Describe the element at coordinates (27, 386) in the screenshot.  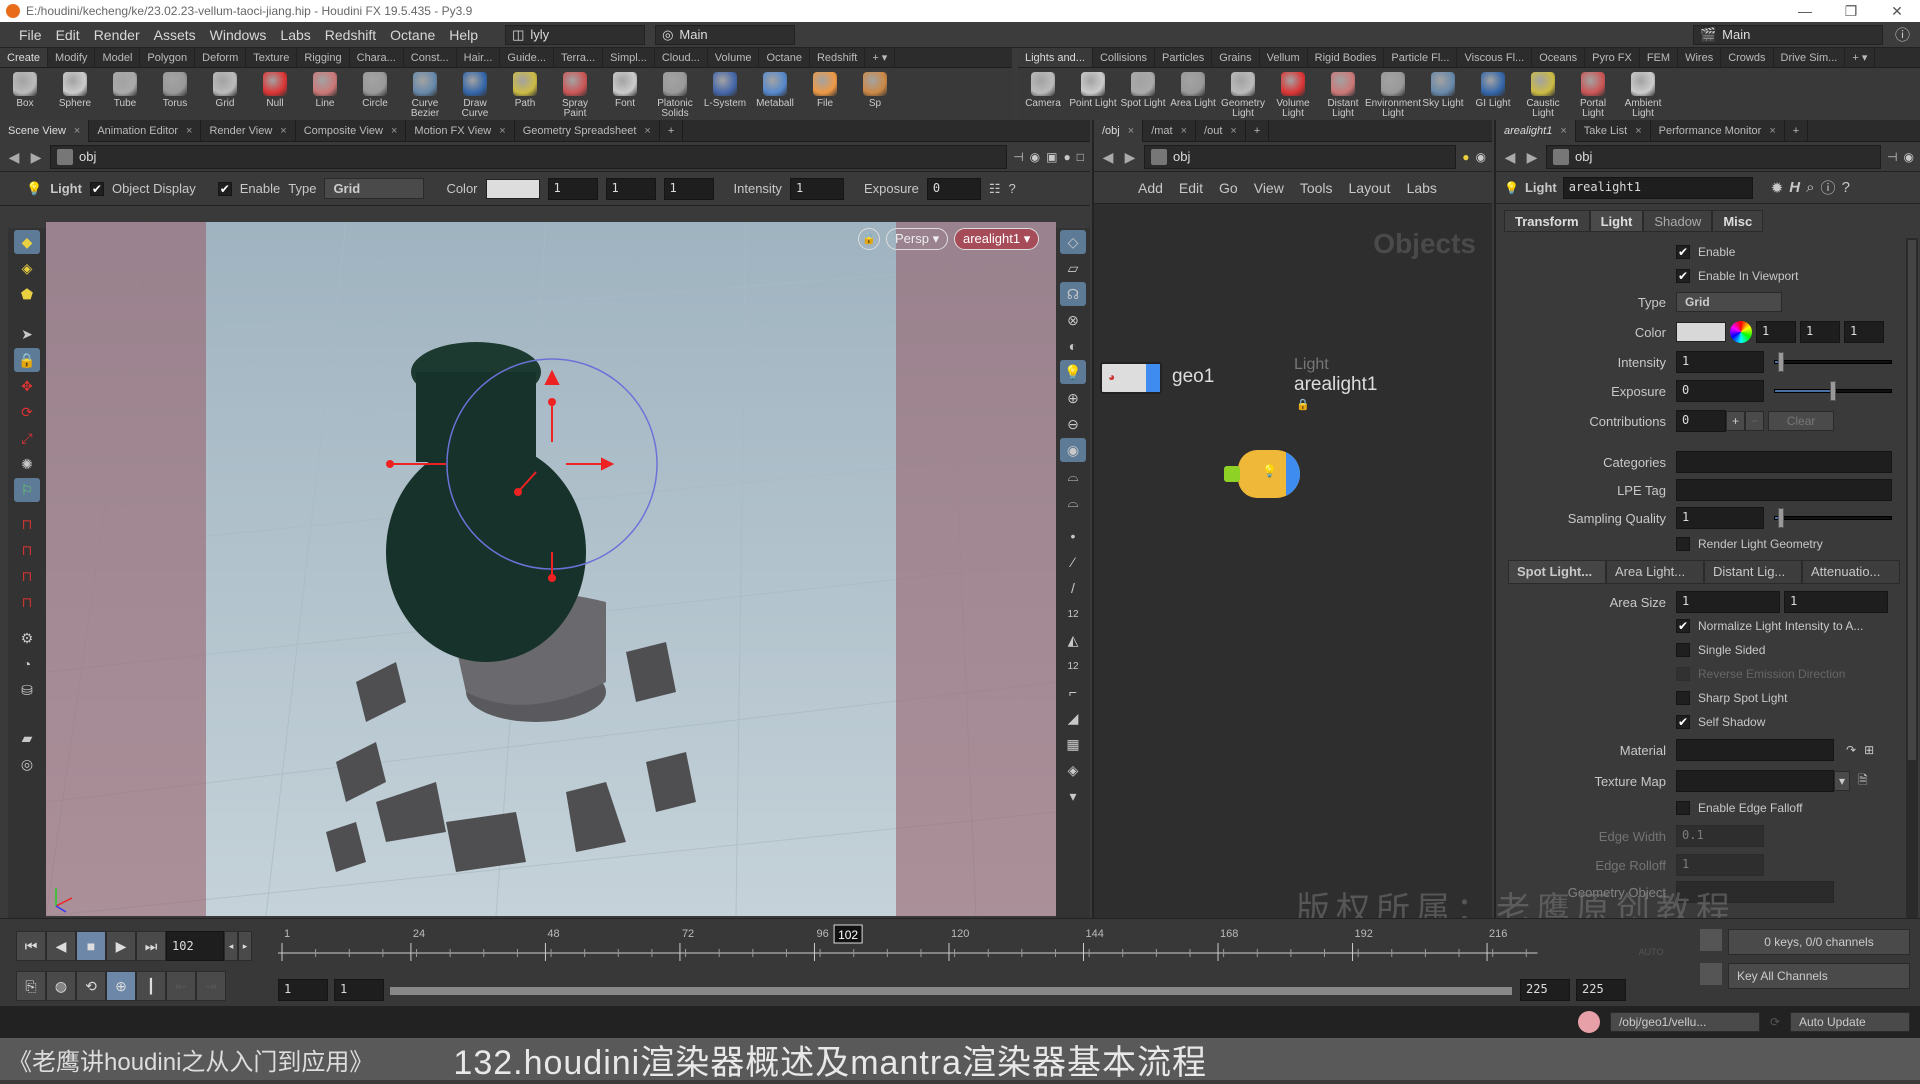
I see `move-tool-icon: ✥` at that location.